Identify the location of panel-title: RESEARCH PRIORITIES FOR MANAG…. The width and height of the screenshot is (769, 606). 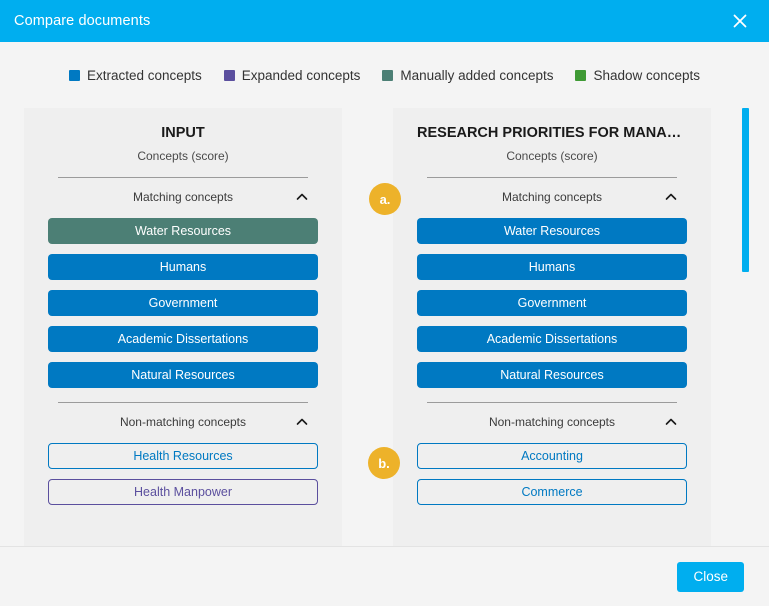
(552, 133).